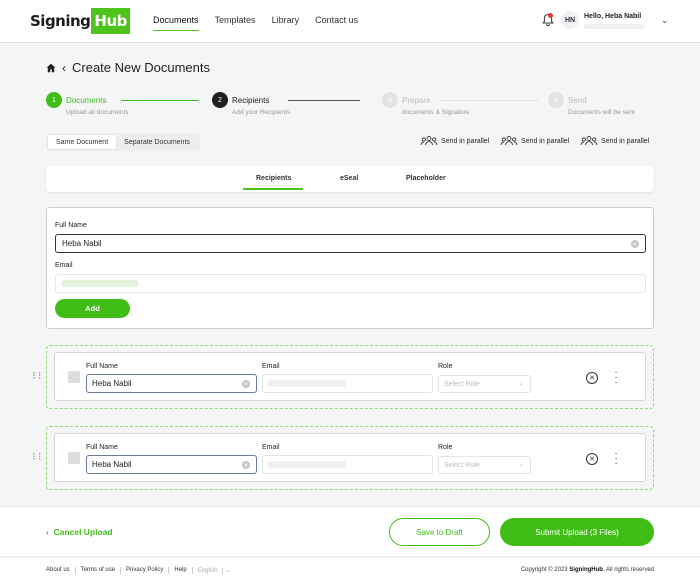  What do you see at coordinates (336, 23) in the screenshot?
I see `nav-contact-us: Contact us` at bounding box center [336, 23].